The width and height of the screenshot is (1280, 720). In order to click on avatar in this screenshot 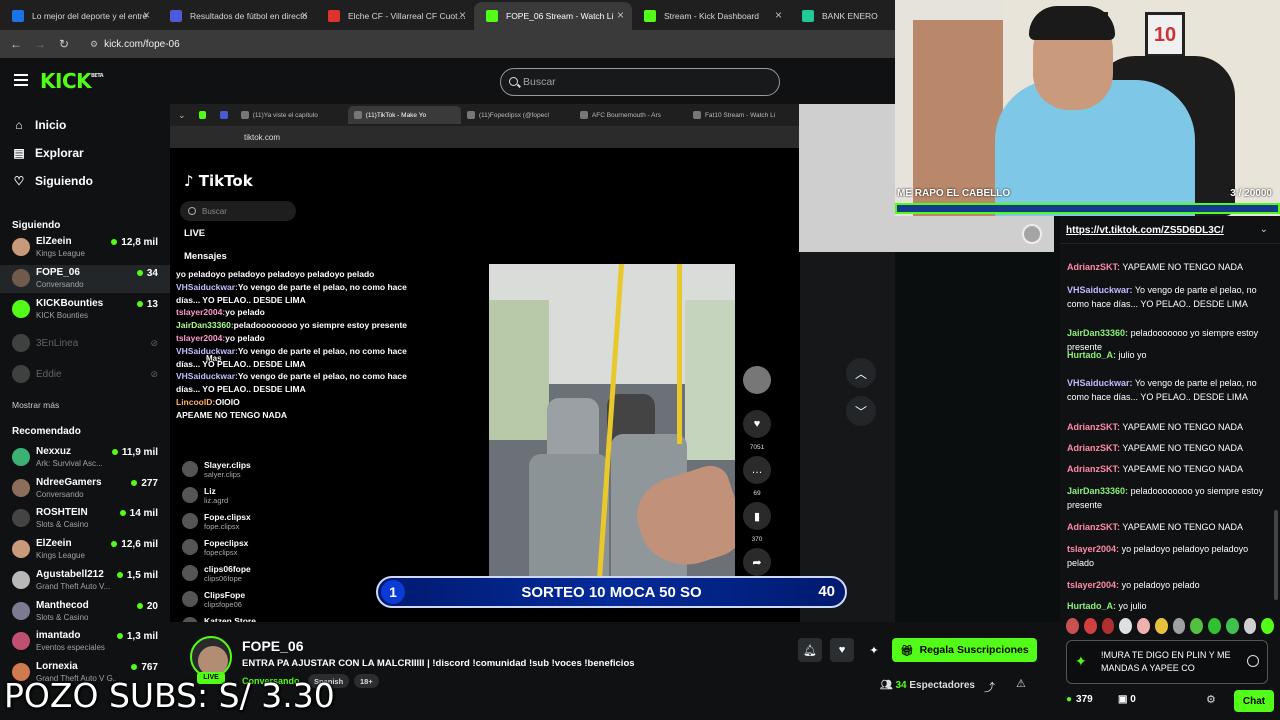, I will do `click(190, 495)`.